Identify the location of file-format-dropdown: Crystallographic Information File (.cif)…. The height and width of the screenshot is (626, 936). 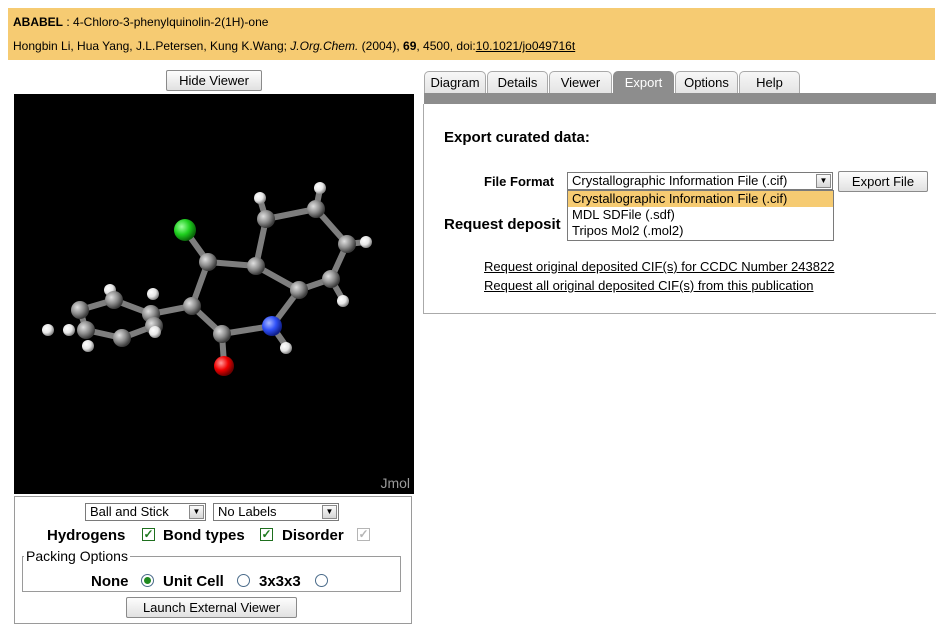
(700, 215).